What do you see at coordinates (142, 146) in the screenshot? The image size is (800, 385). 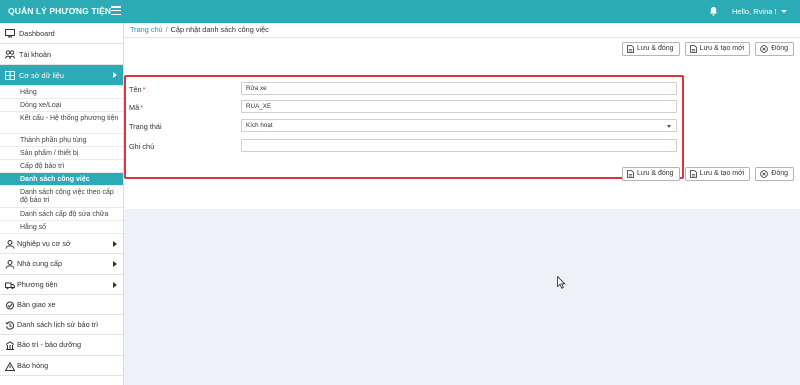 I see `note-label: Ghi chú` at bounding box center [142, 146].